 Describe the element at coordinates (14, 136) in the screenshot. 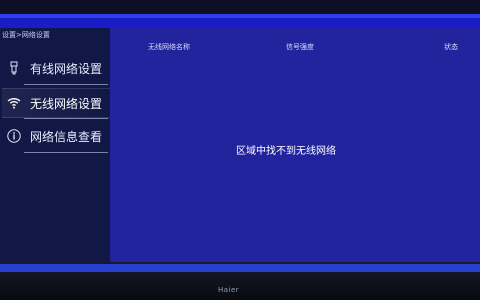

I see `info-icon` at that location.